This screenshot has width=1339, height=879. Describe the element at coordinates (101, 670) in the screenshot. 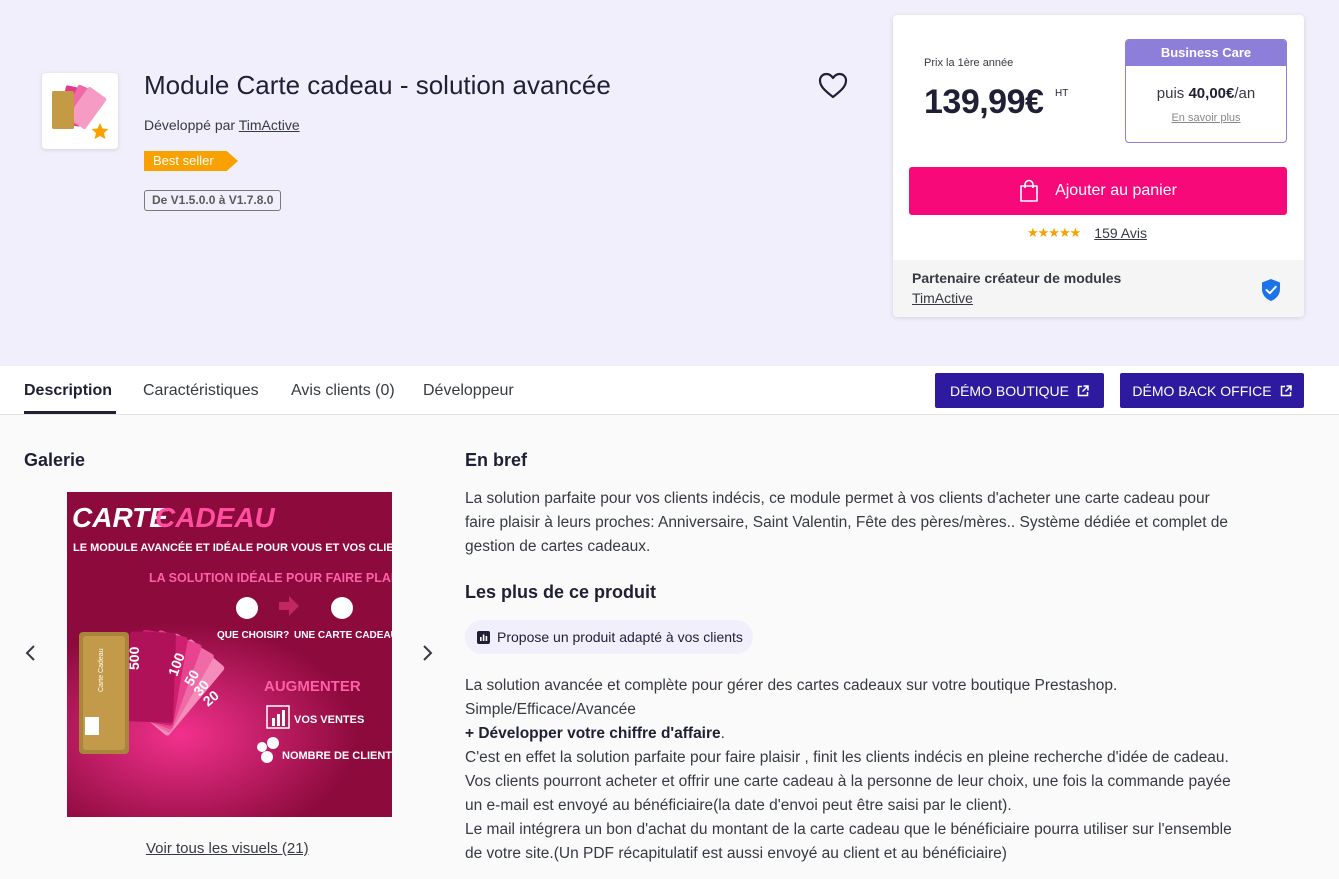

I see `image-card-label: Carte Cadeau` at that location.